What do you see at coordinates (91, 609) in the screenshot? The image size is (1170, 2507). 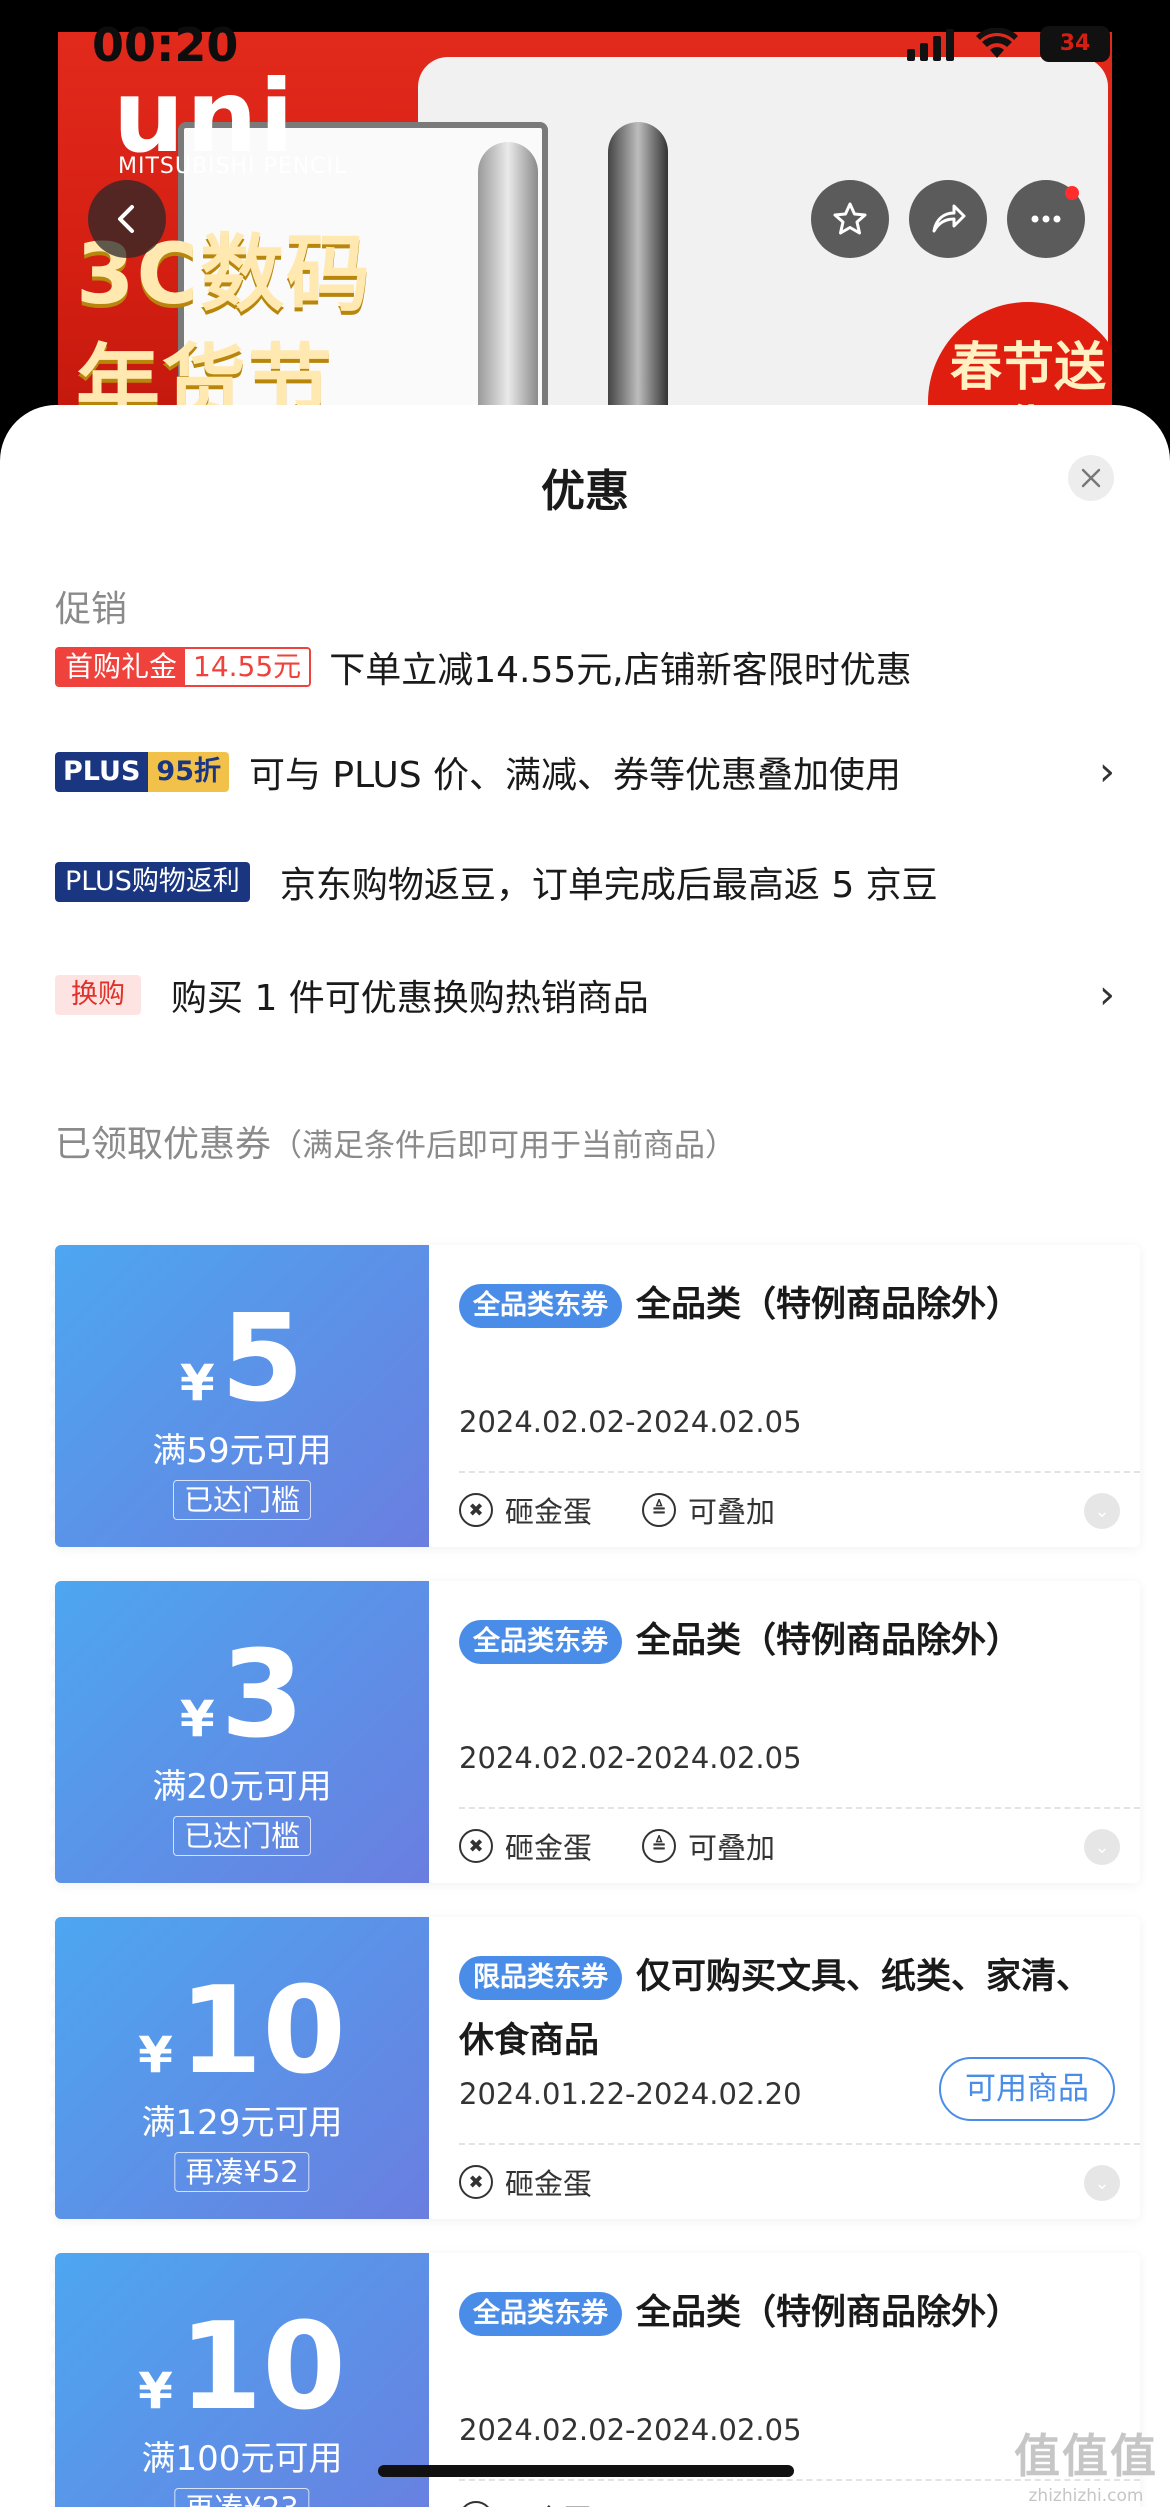 I see `promo-section-label: 促销` at bounding box center [91, 609].